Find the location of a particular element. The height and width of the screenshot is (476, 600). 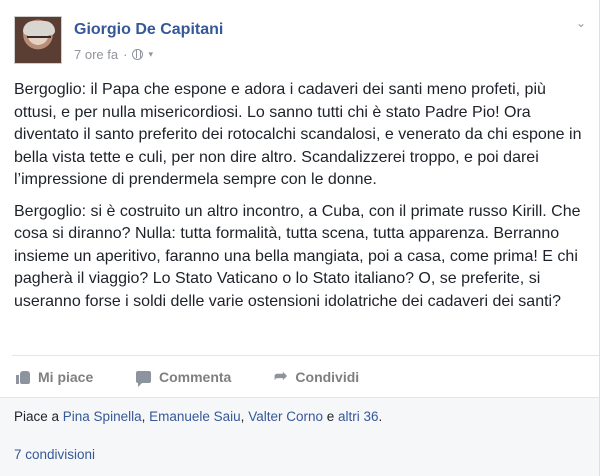

liker-link: Valter Corno is located at coordinates (285, 416).